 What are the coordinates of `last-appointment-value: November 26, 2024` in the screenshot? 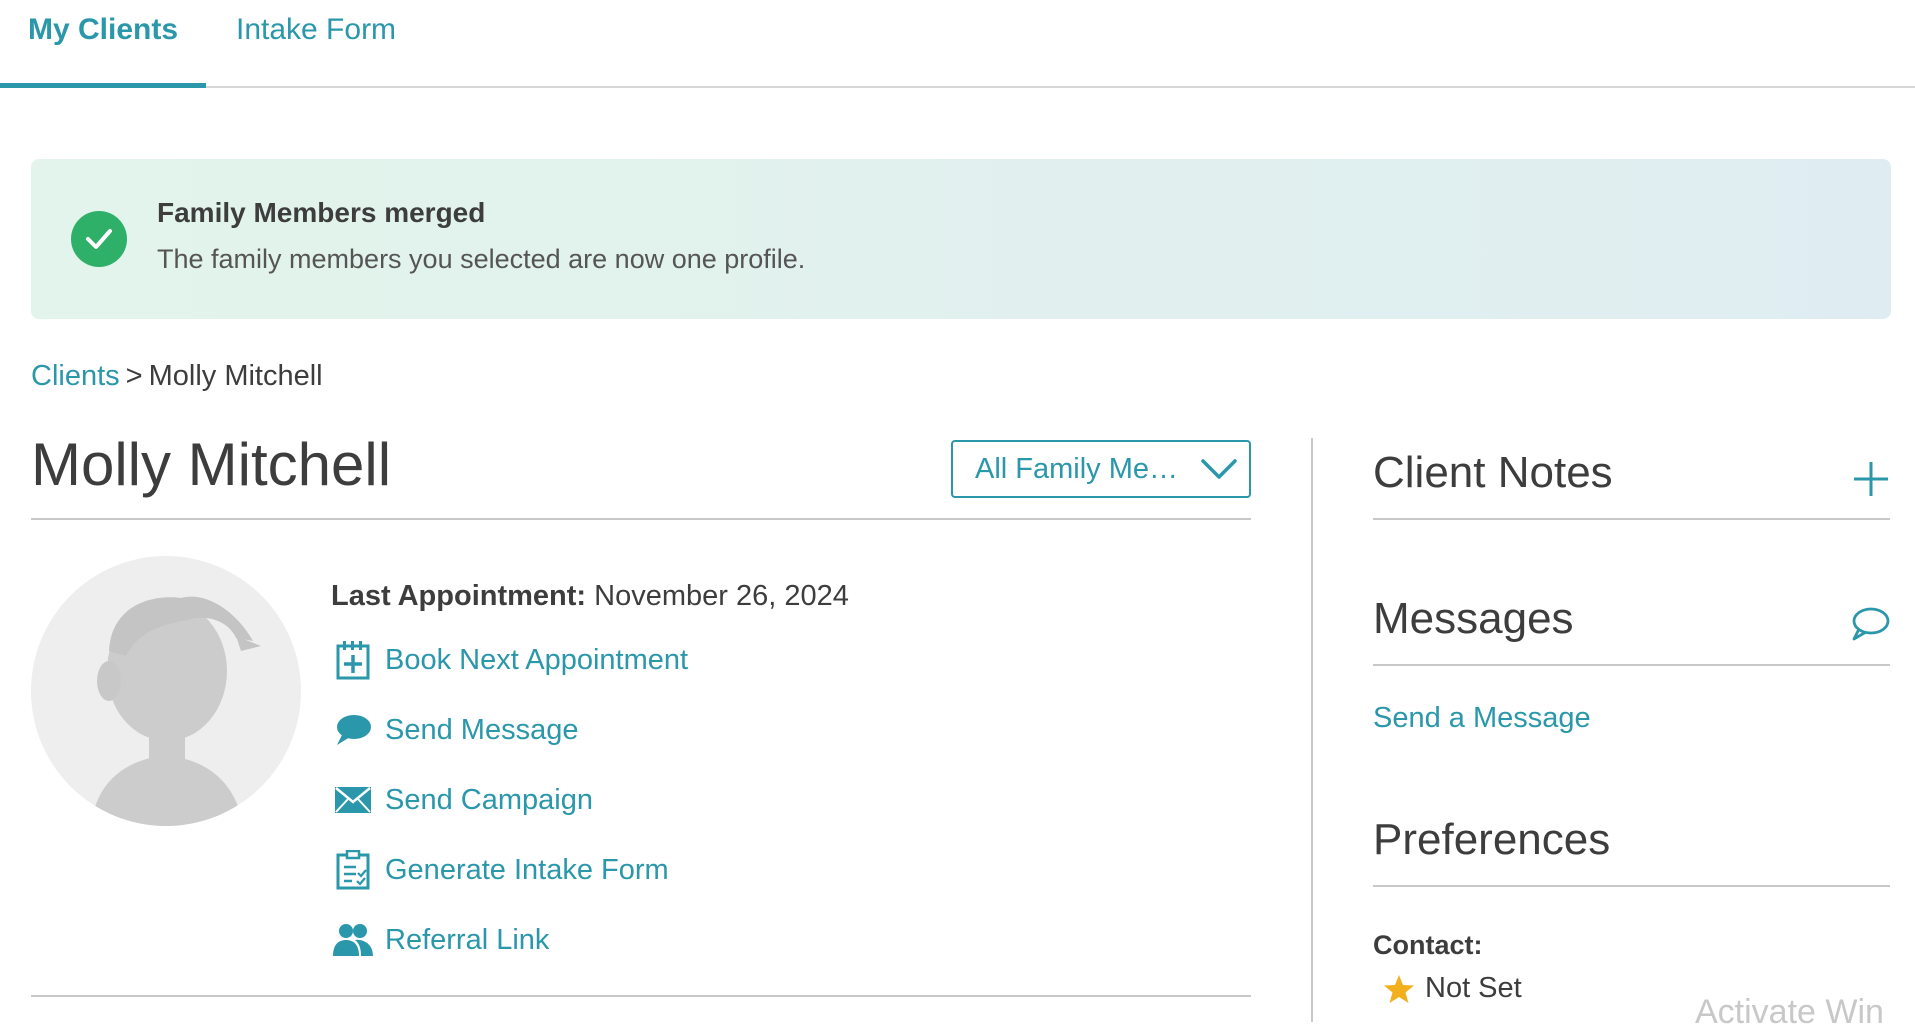 It's located at (721, 596).